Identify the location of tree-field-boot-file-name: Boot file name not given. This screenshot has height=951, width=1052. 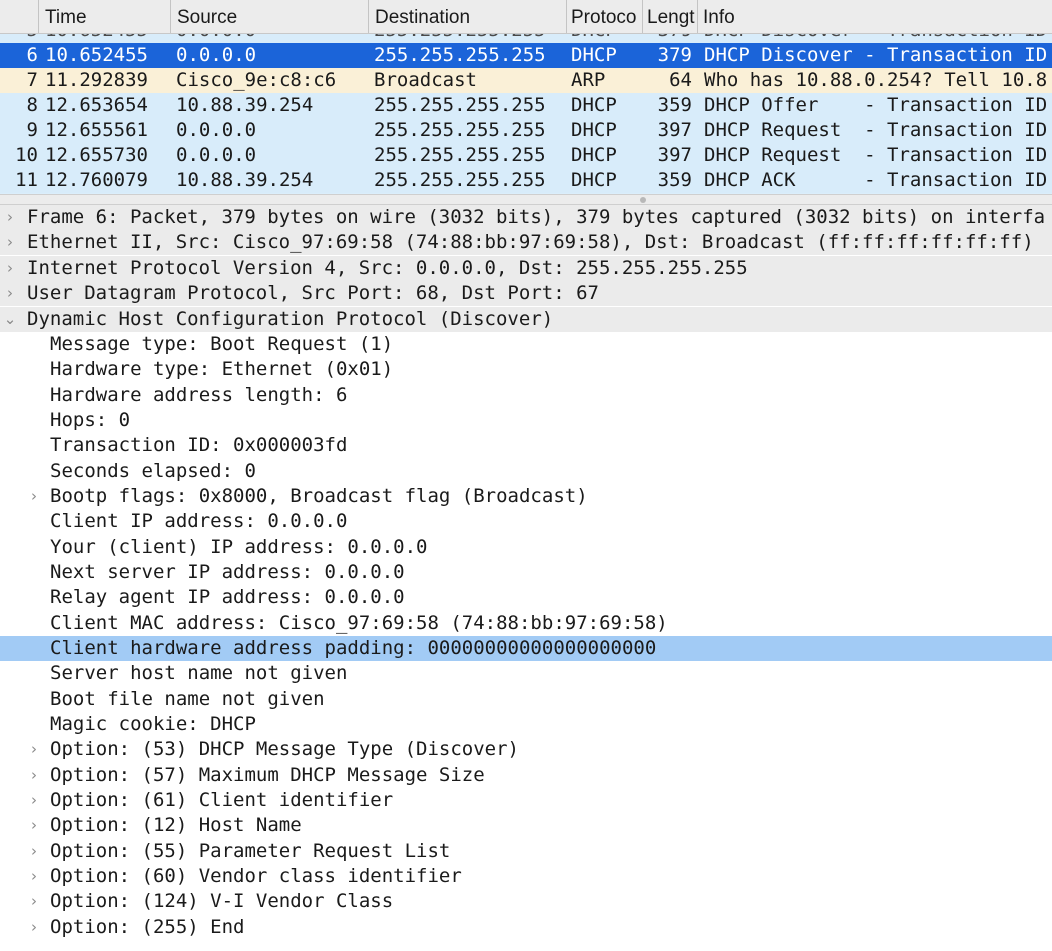
(526, 699).